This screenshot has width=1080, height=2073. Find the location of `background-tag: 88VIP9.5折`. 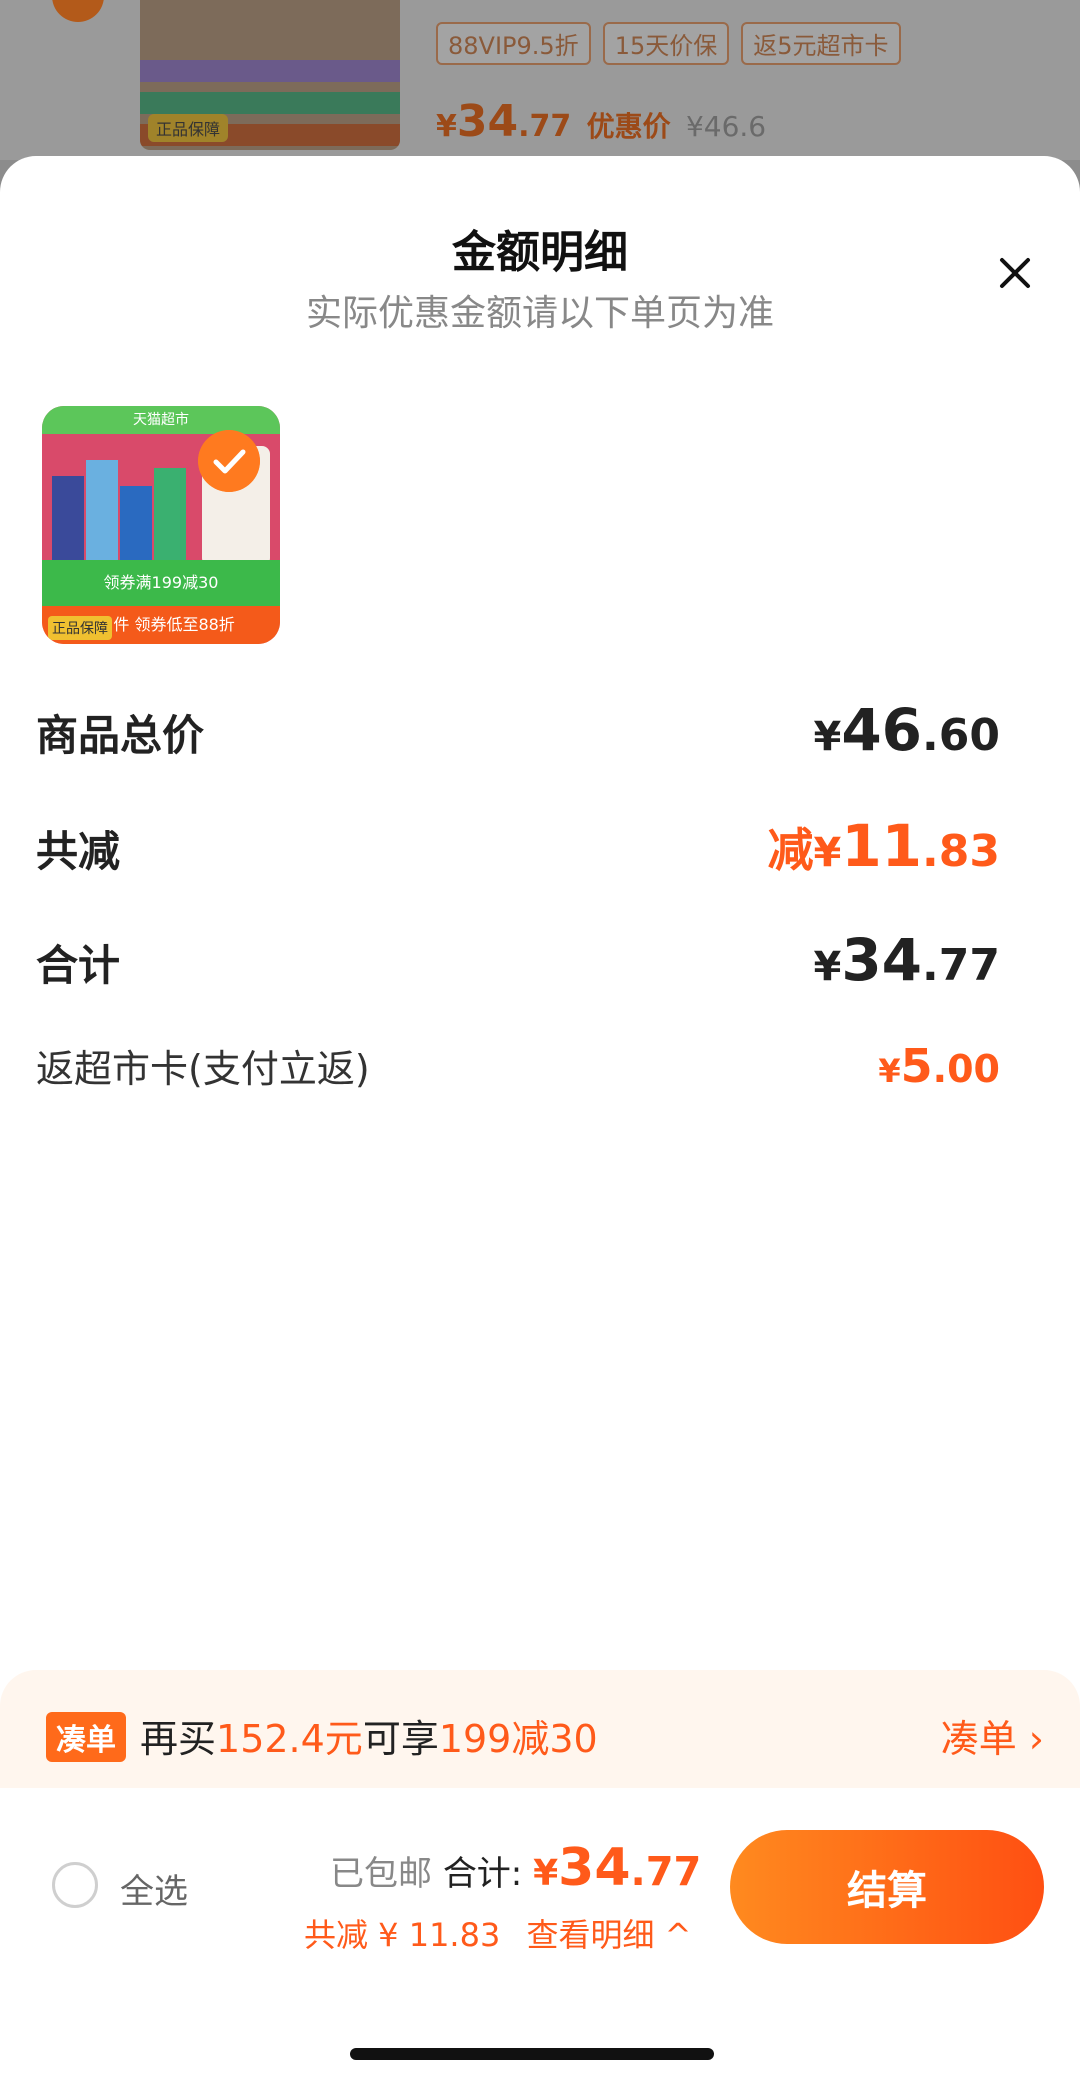

background-tag: 88VIP9.5折 is located at coordinates (513, 43).